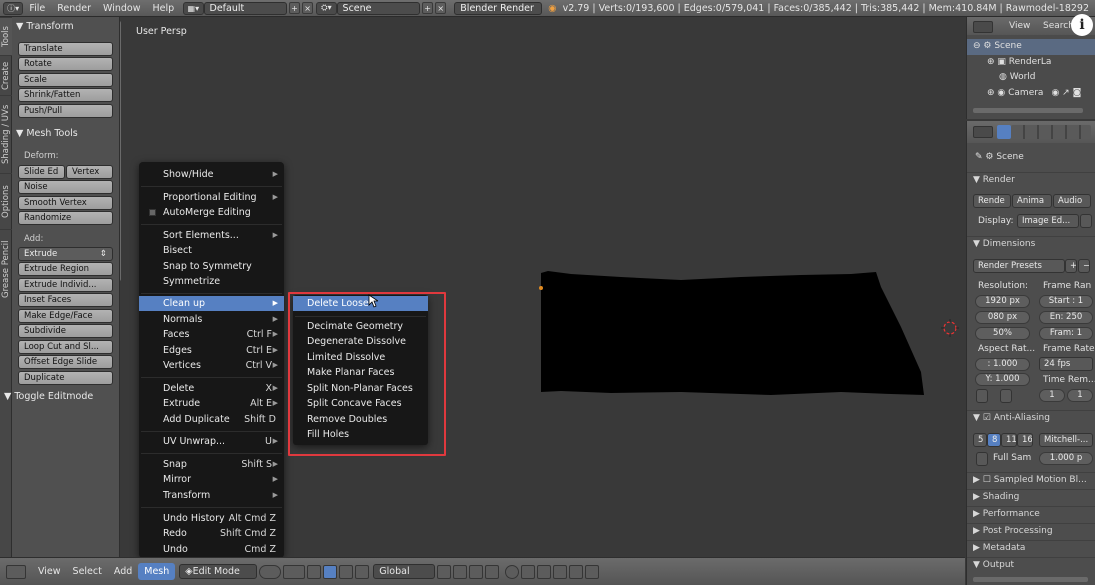 This screenshot has height=585, width=1095. I want to click on extrude-region-button: Extrude Region, so click(65, 269).